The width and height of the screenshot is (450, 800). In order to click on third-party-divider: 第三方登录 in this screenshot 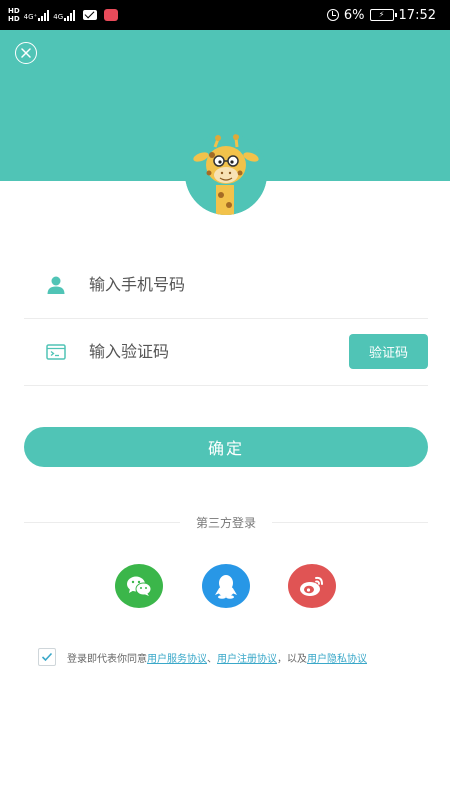, I will do `click(226, 522)`.